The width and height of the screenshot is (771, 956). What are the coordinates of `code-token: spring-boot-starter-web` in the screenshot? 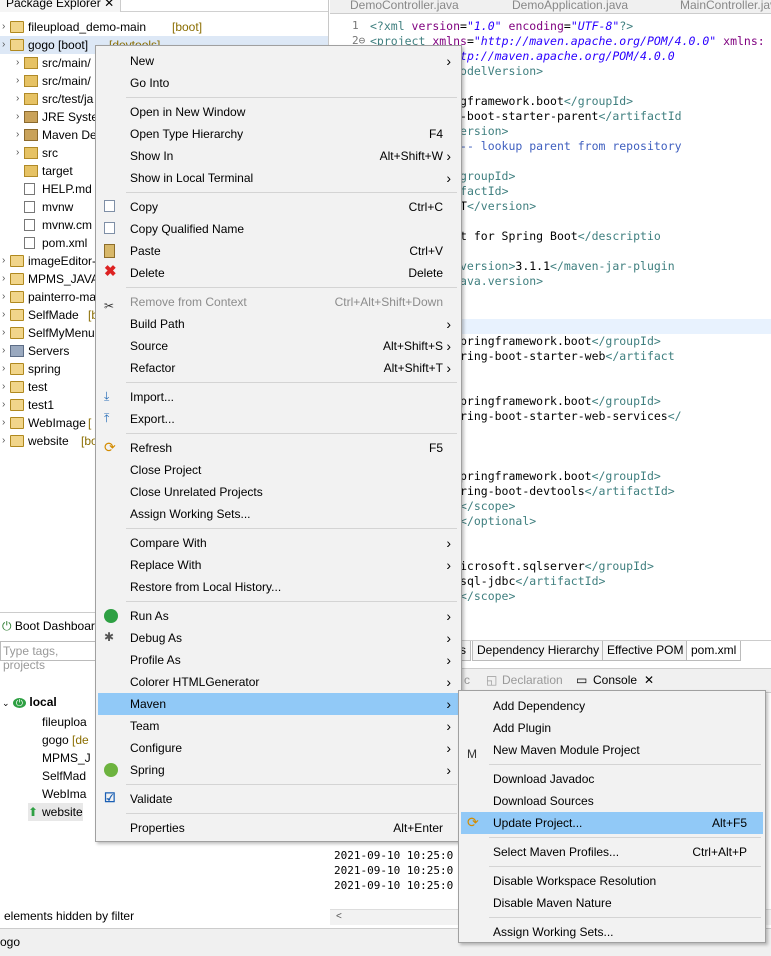 It's located at (526, 356).